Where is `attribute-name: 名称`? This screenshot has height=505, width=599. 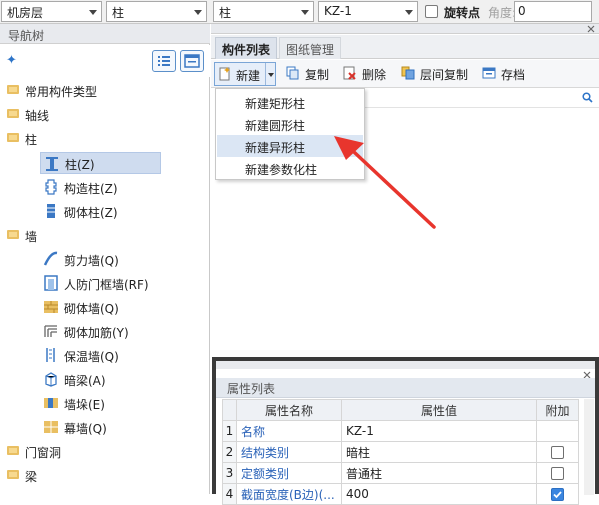 attribute-name: 名称 is located at coordinates (289, 431).